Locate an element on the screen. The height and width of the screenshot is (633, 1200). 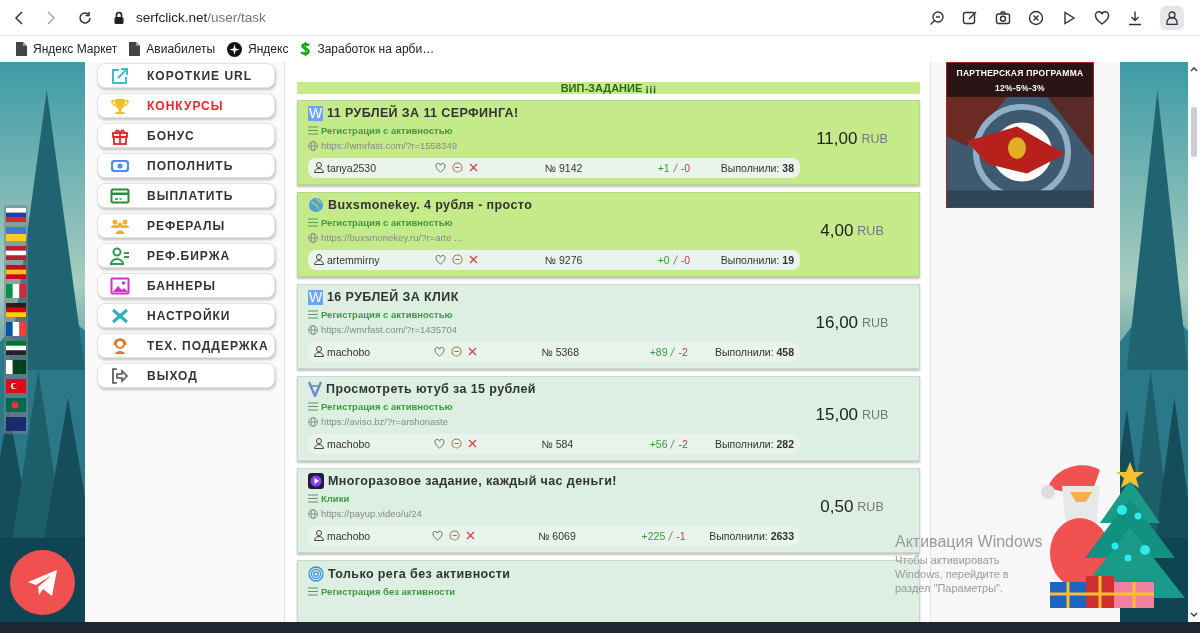
likes-count: +0 is located at coordinates (663, 260).